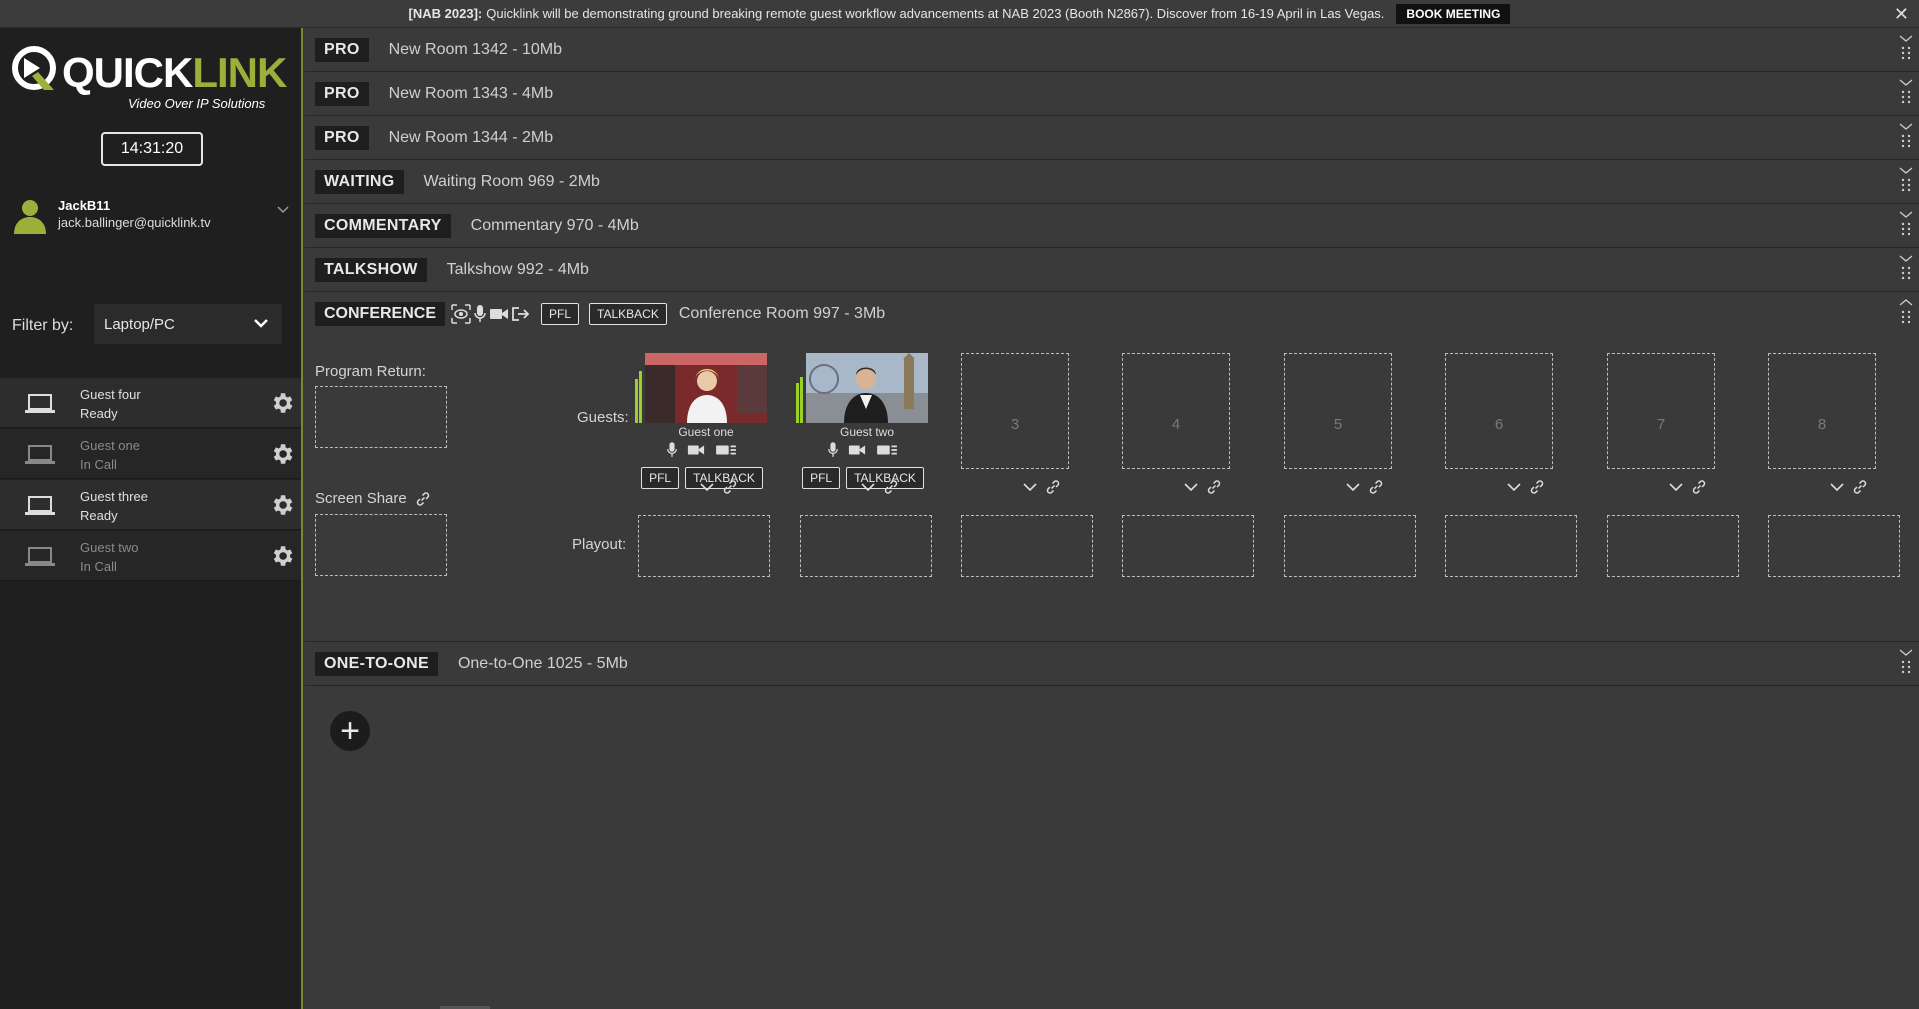 This screenshot has height=1009, width=1919. Describe the element at coordinates (40, 454) in the screenshot. I see `laptop-icon` at that location.